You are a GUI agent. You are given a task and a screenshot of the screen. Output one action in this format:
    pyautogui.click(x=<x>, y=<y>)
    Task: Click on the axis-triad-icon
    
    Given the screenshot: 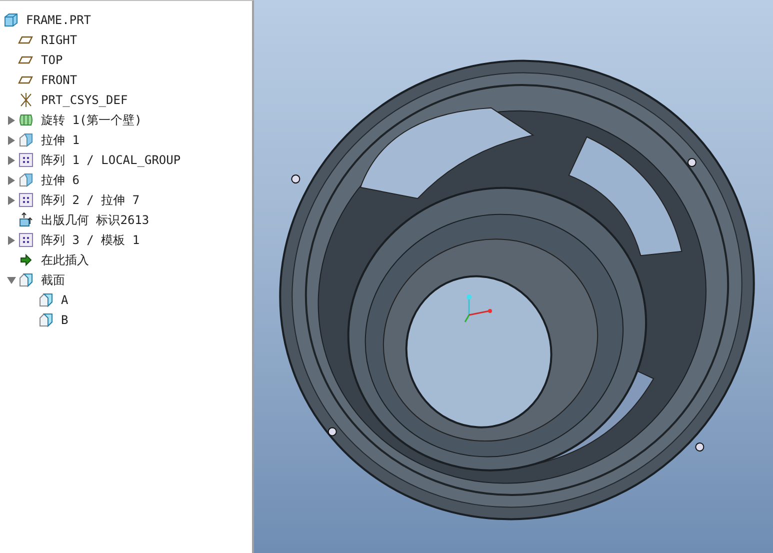 What is the action you would take?
    pyautogui.click(x=478, y=308)
    